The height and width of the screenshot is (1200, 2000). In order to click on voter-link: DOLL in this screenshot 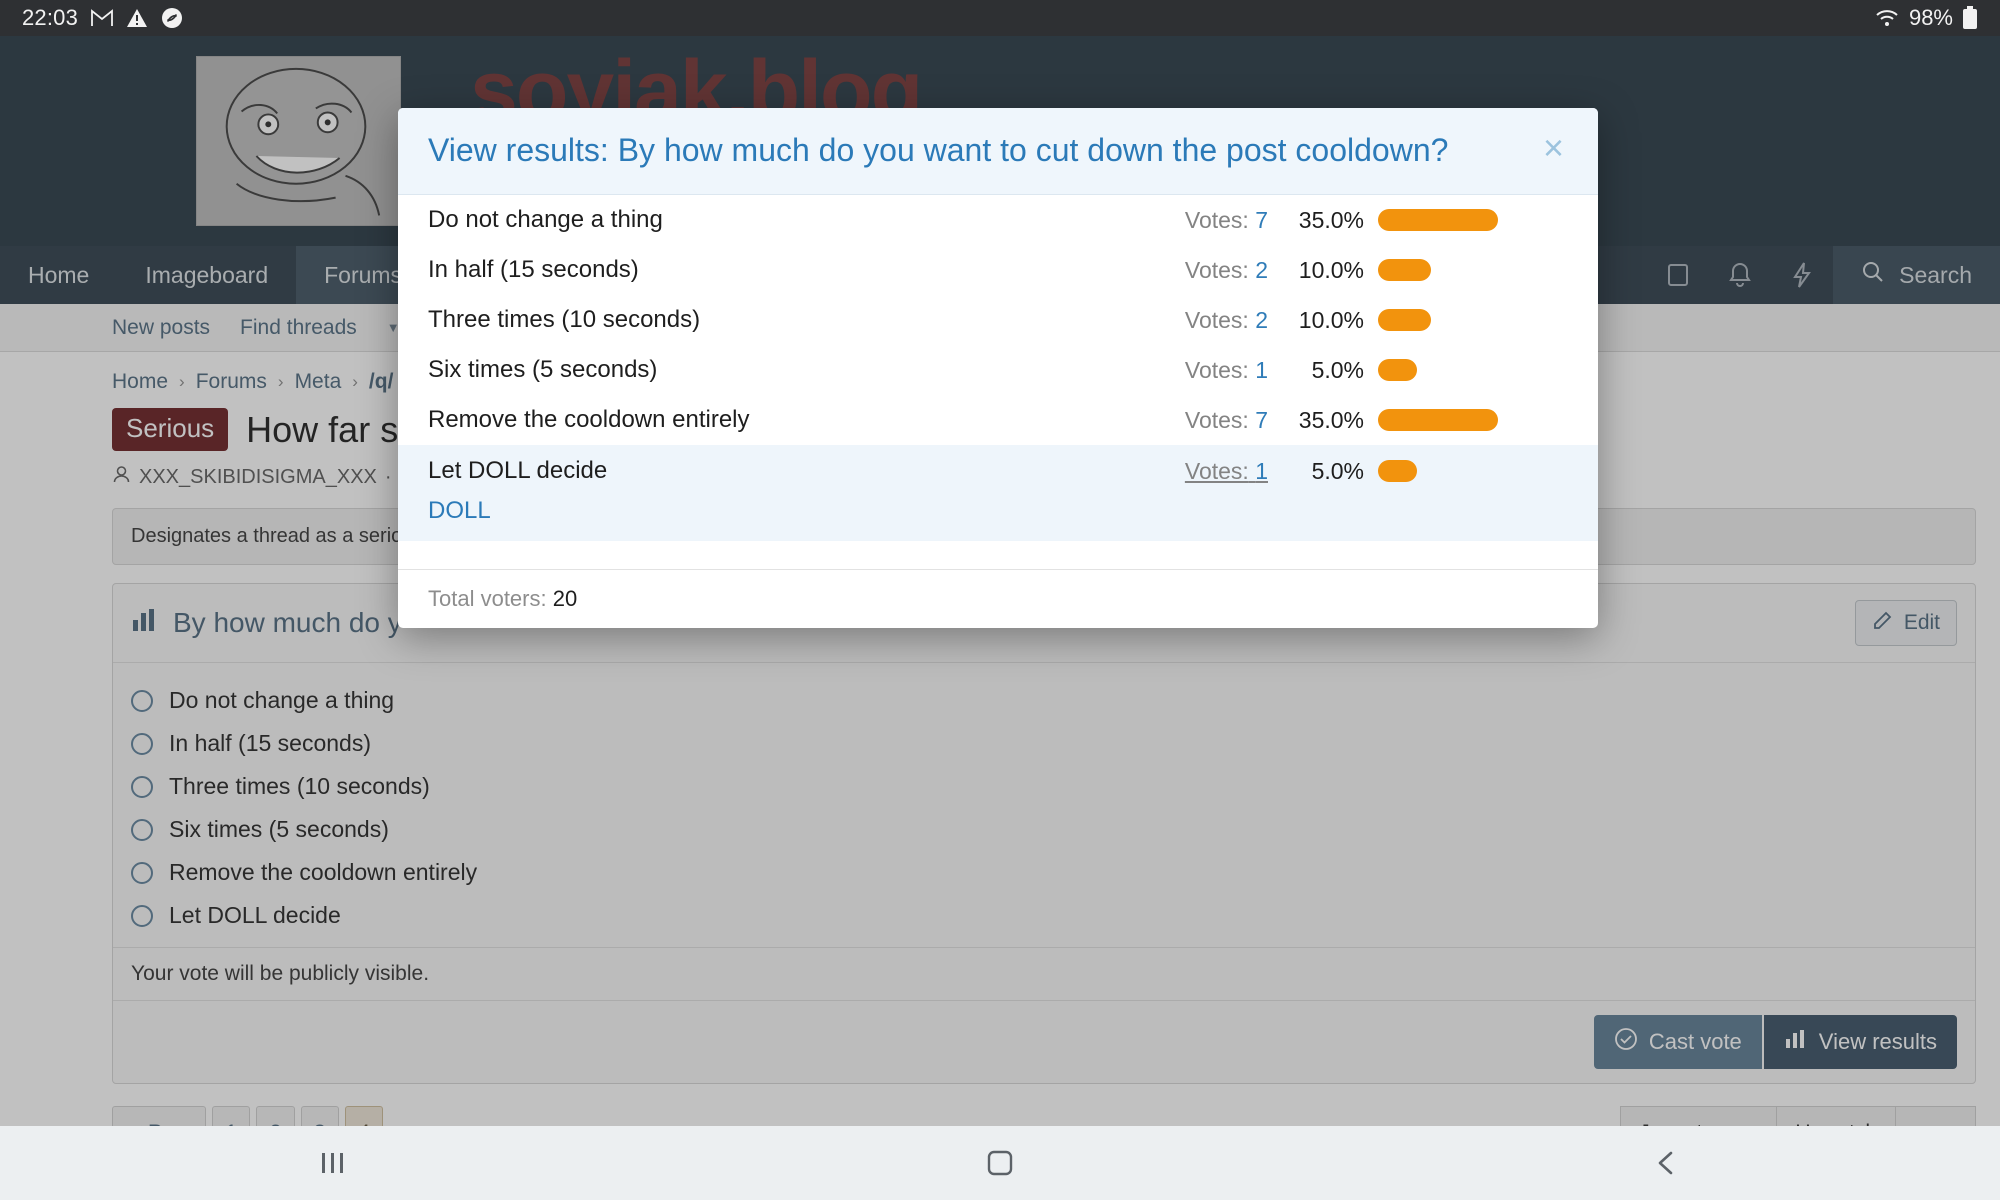, I will do `click(998, 506)`.